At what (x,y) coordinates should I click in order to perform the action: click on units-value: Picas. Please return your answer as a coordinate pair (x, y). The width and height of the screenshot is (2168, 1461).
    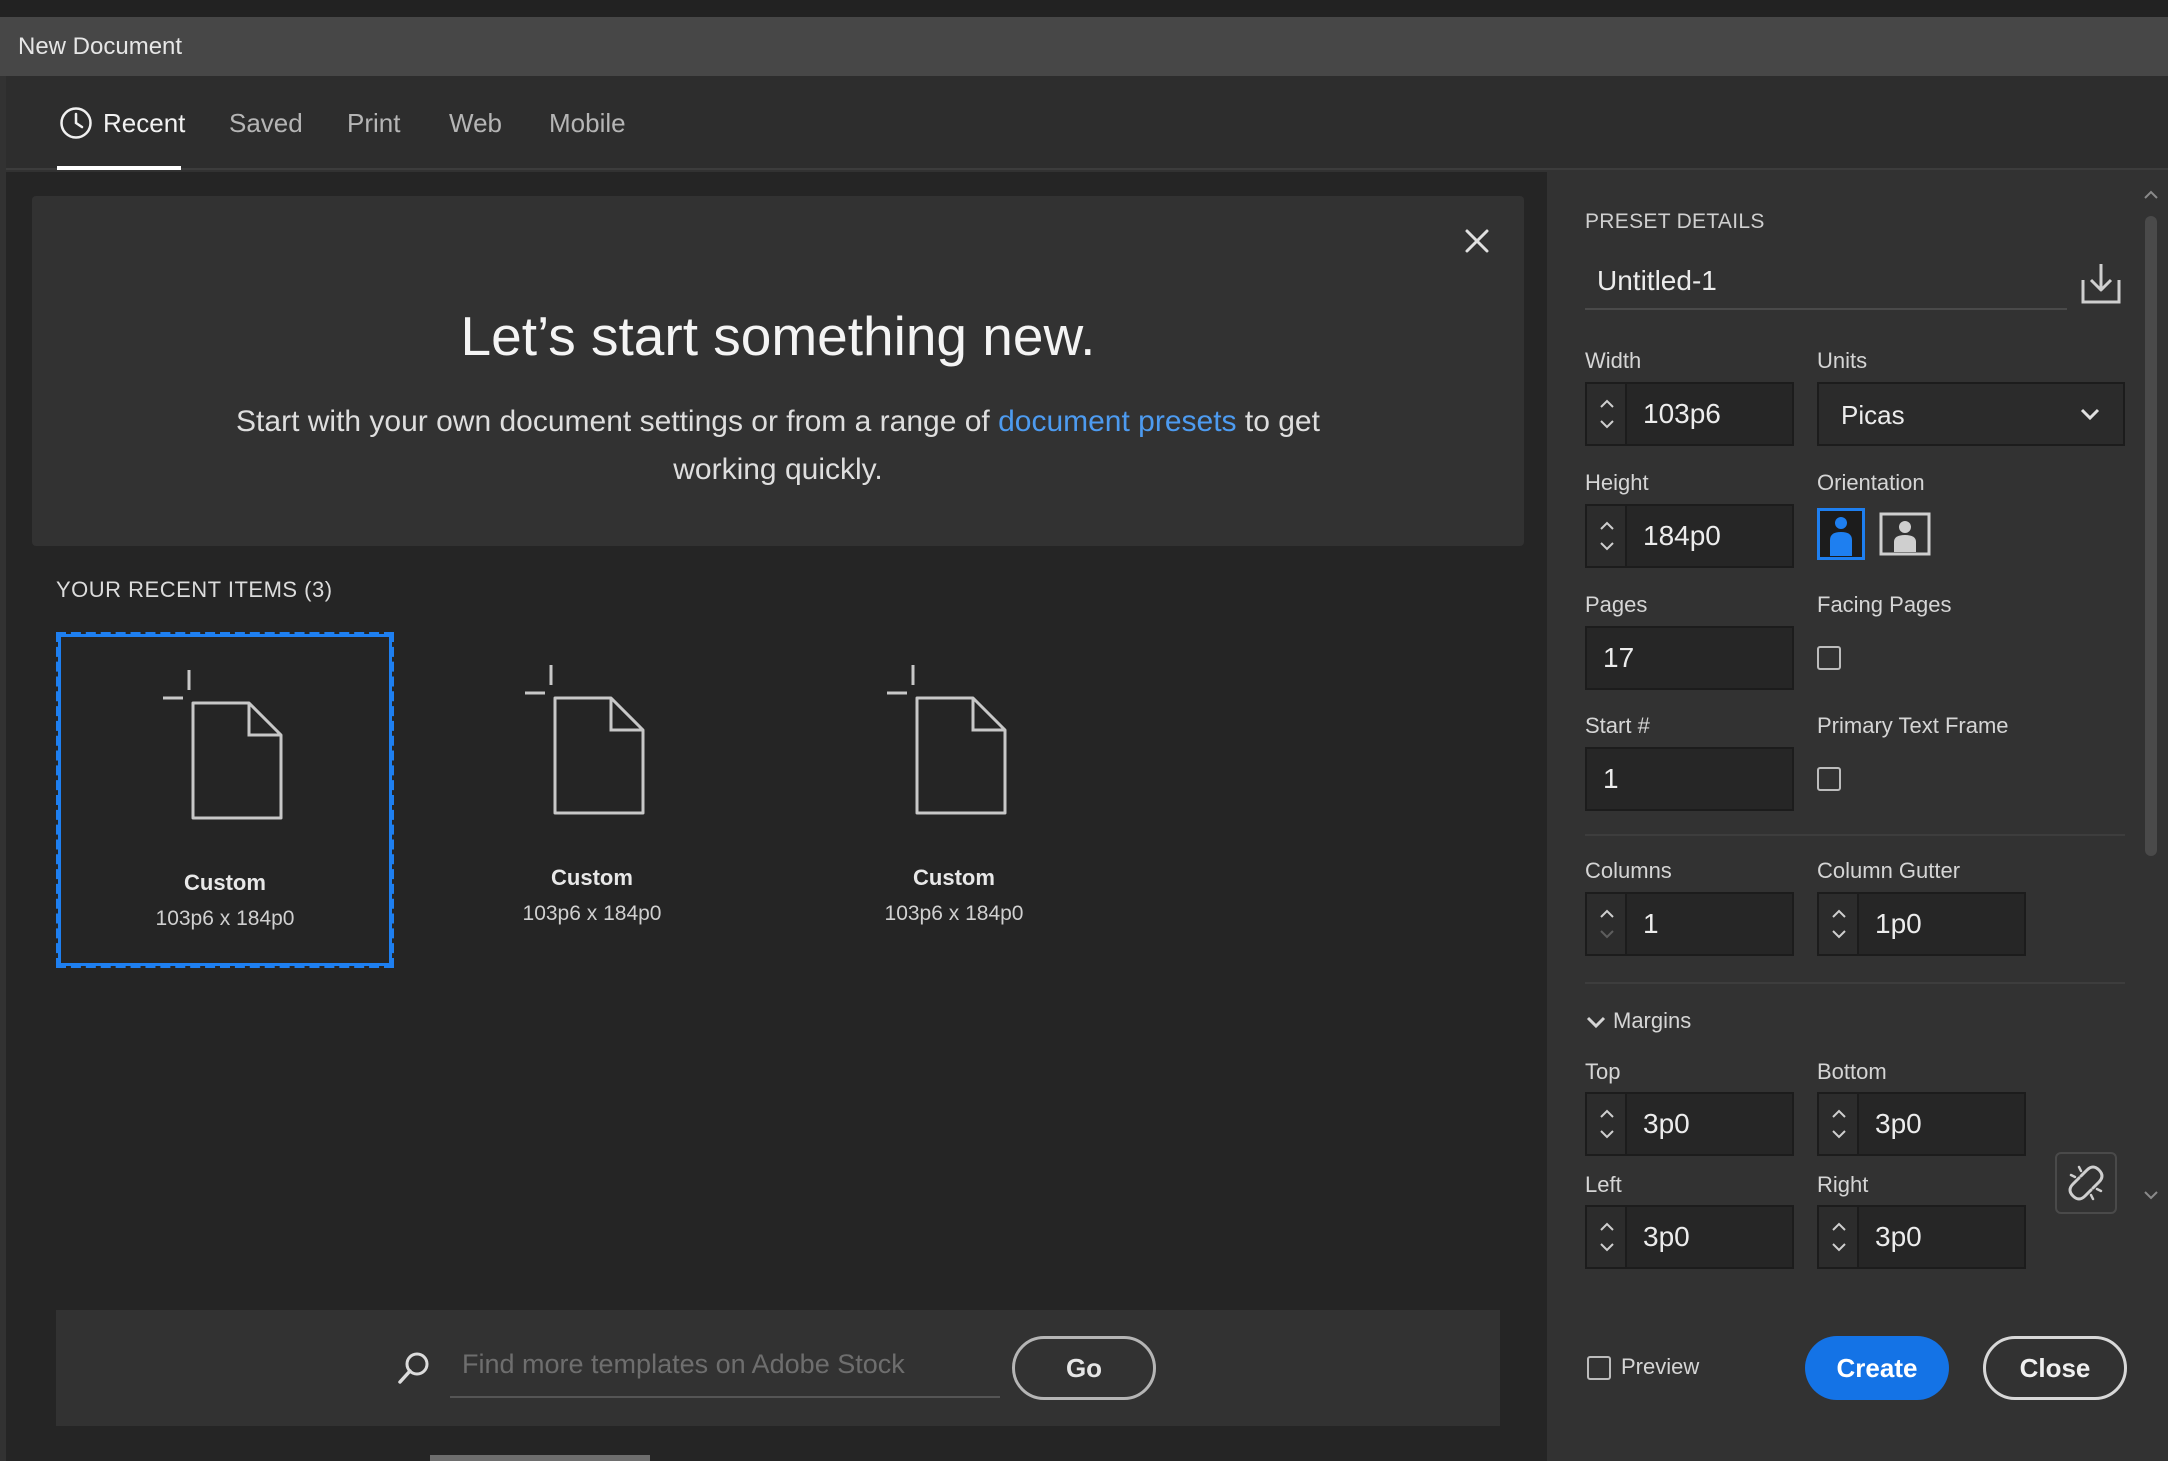
    Looking at the image, I should click on (1873, 415).